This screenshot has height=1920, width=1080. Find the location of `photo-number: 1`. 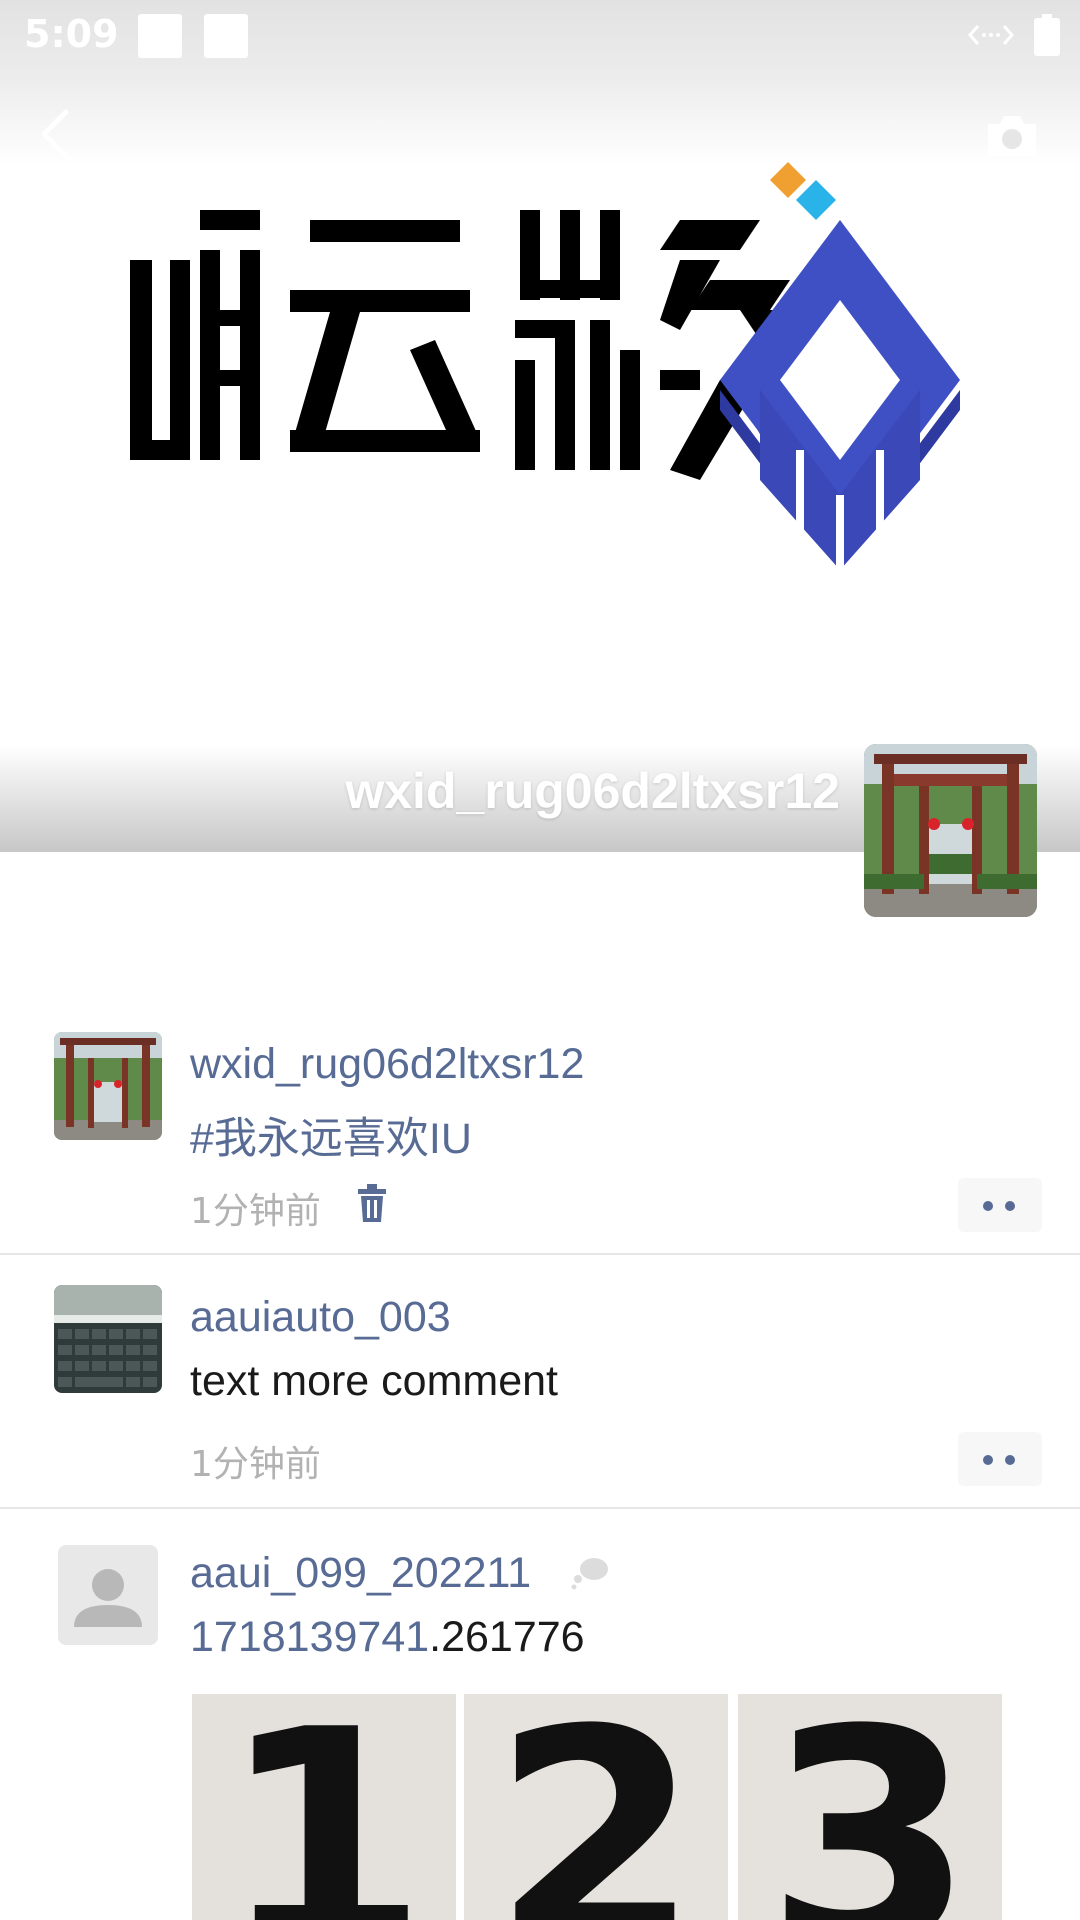

photo-number: 1 is located at coordinates (324, 1807).